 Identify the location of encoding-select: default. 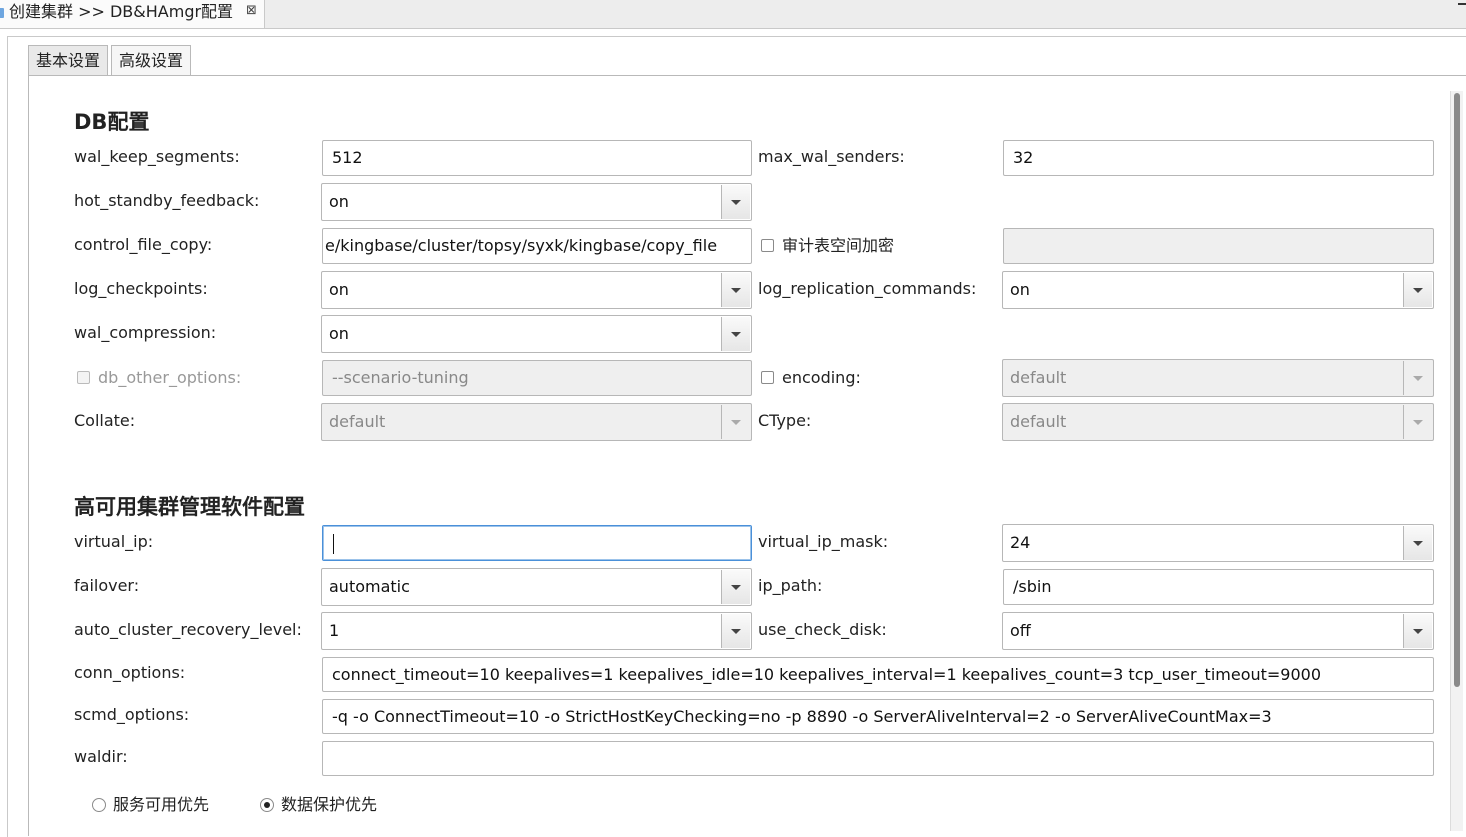
(1218, 378).